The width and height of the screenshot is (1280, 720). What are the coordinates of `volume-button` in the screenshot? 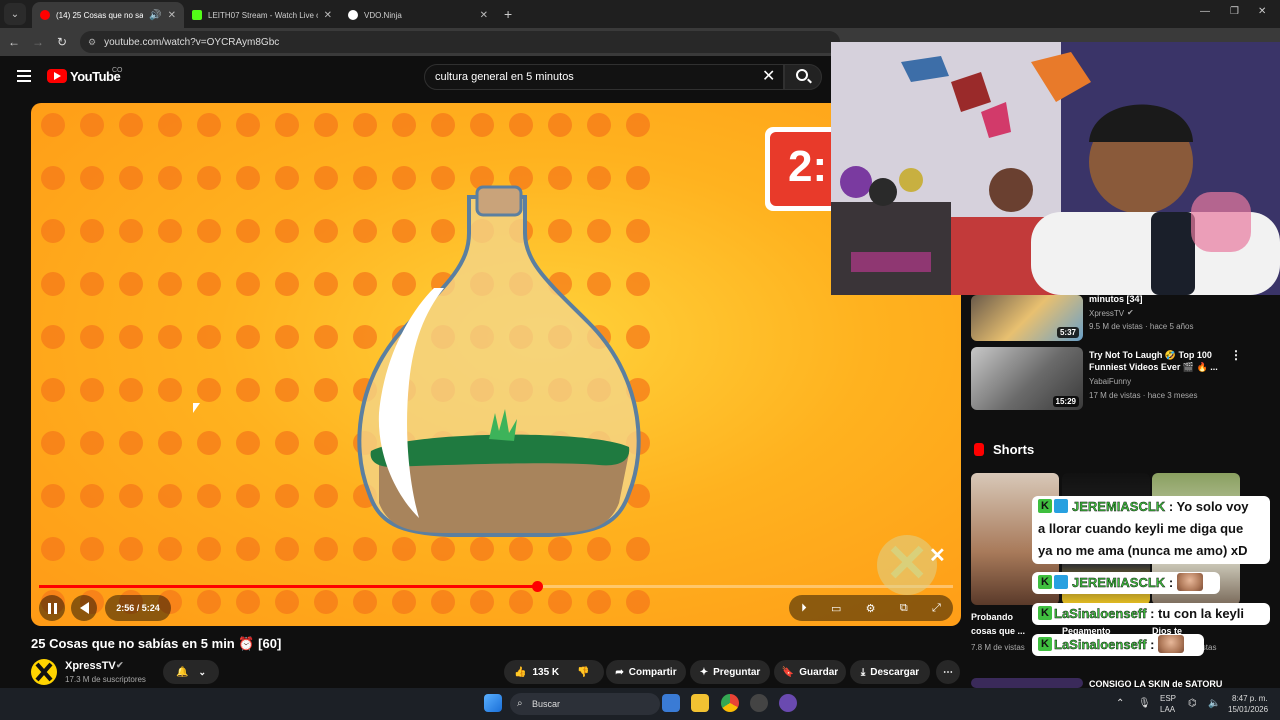 It's located at (84, 608).